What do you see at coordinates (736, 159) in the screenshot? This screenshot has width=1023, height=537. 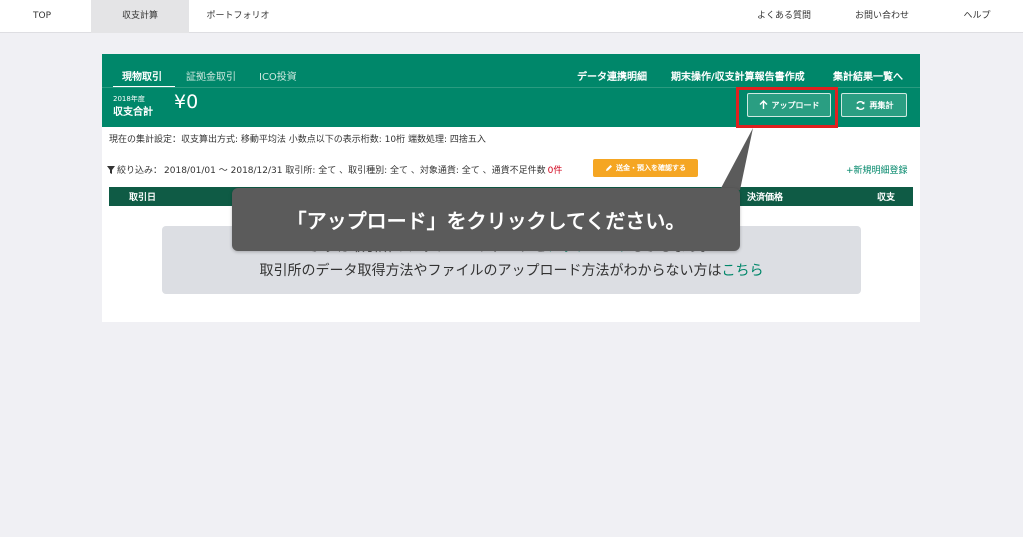 I see `tooltip-pointer` at bounding box center [736, 159].